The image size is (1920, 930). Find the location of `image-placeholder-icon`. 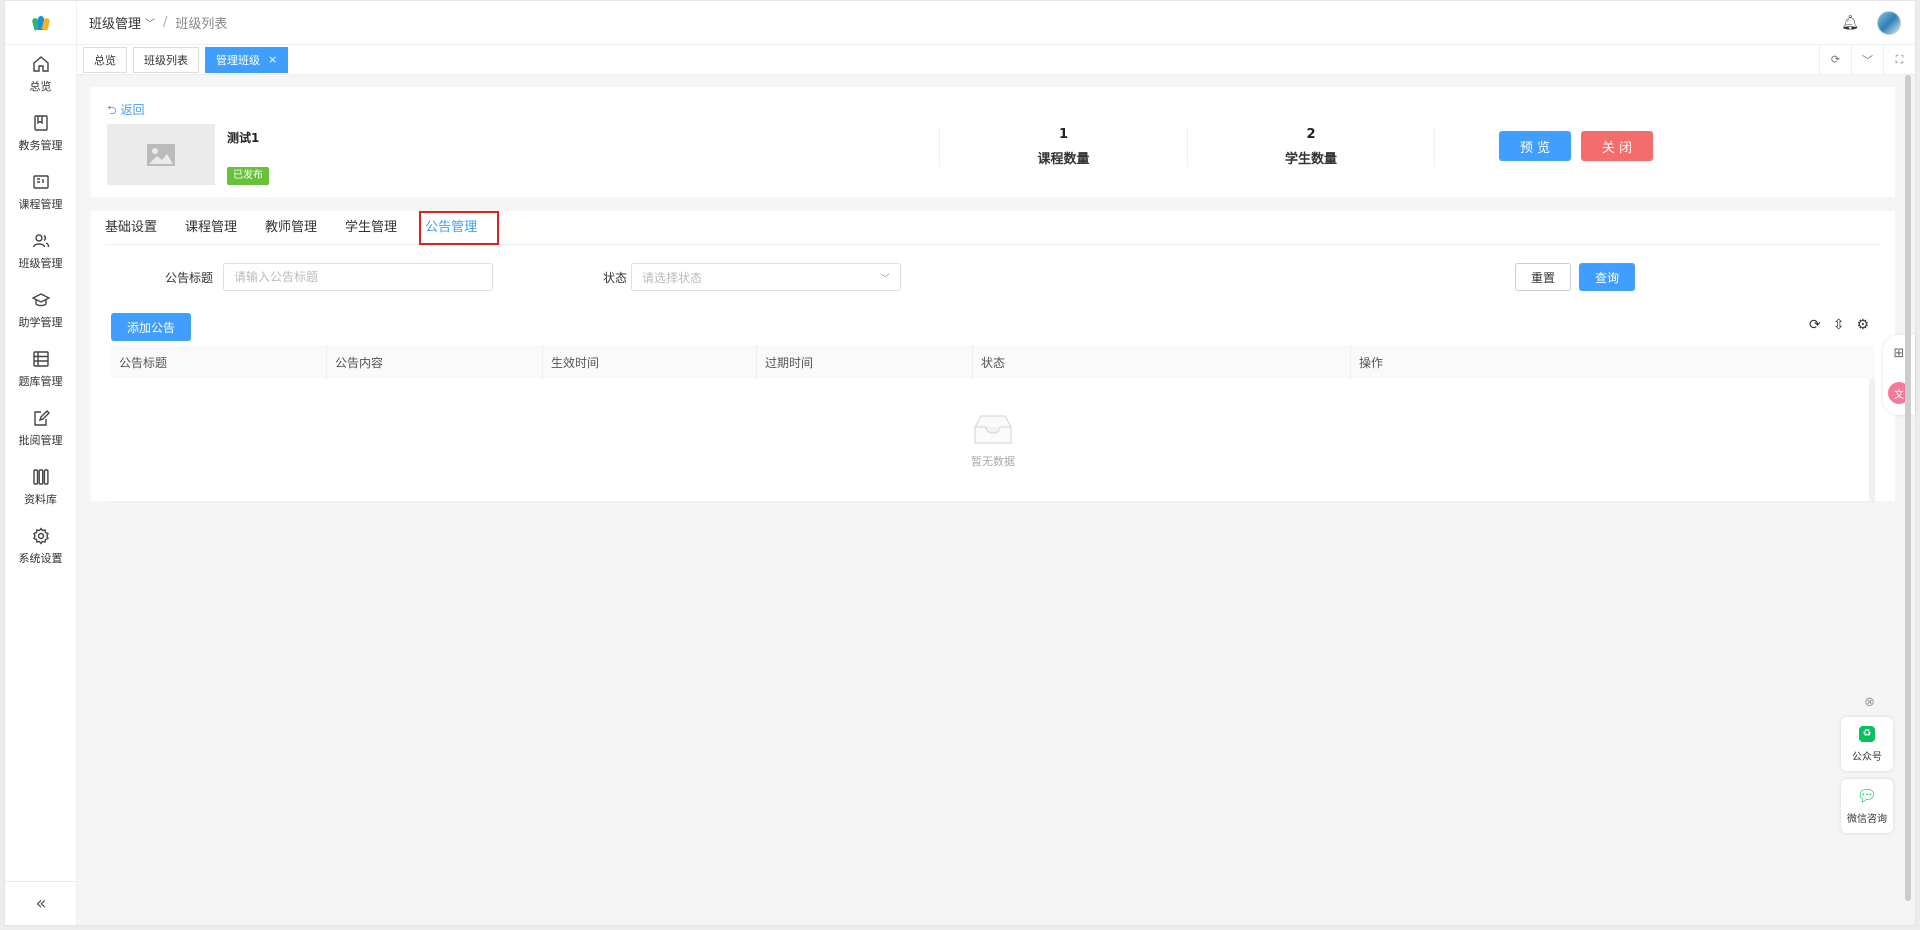

image-placeholder-icon is located at coordinates (161, 154).